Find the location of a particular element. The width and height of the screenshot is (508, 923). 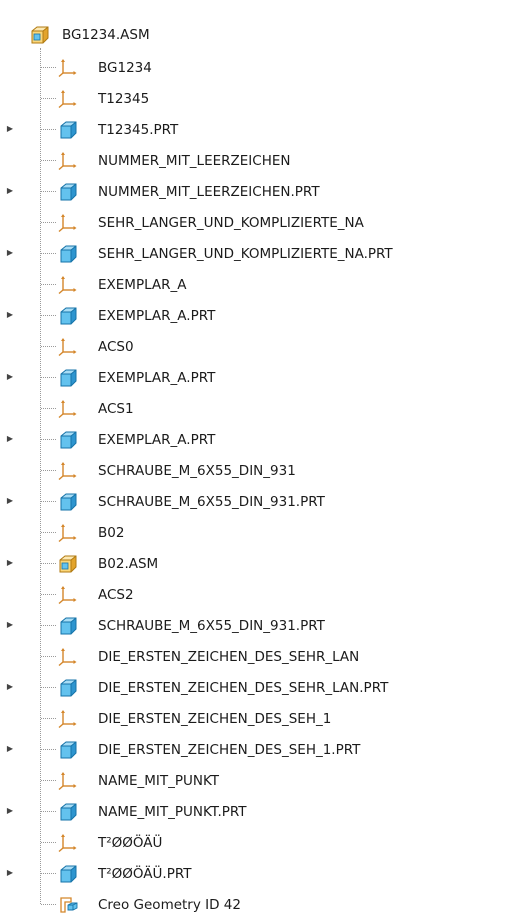

tree-item-label: NAME_MIT_PUNKT is located at coordinates (159, 781).